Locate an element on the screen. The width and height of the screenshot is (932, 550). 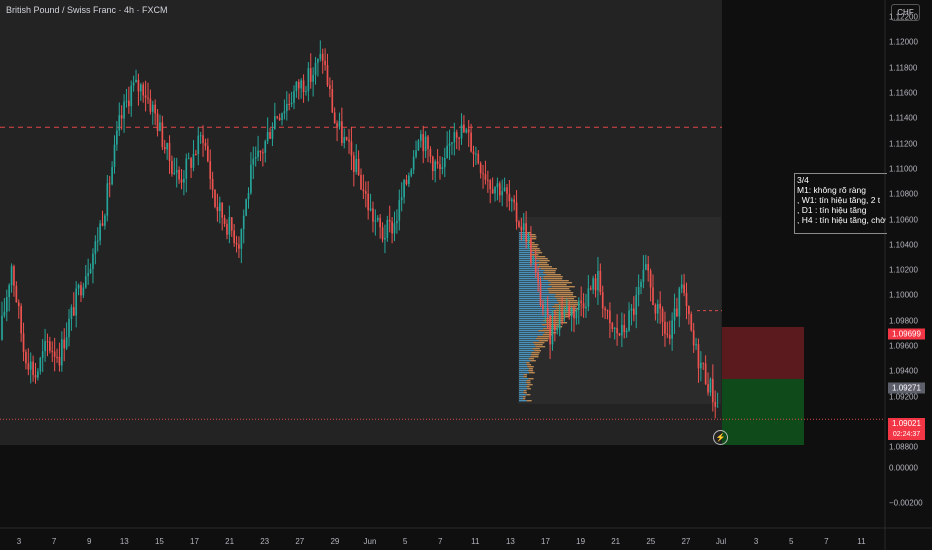
price-tick: 1.11400 is located at coordinates (903, 118).